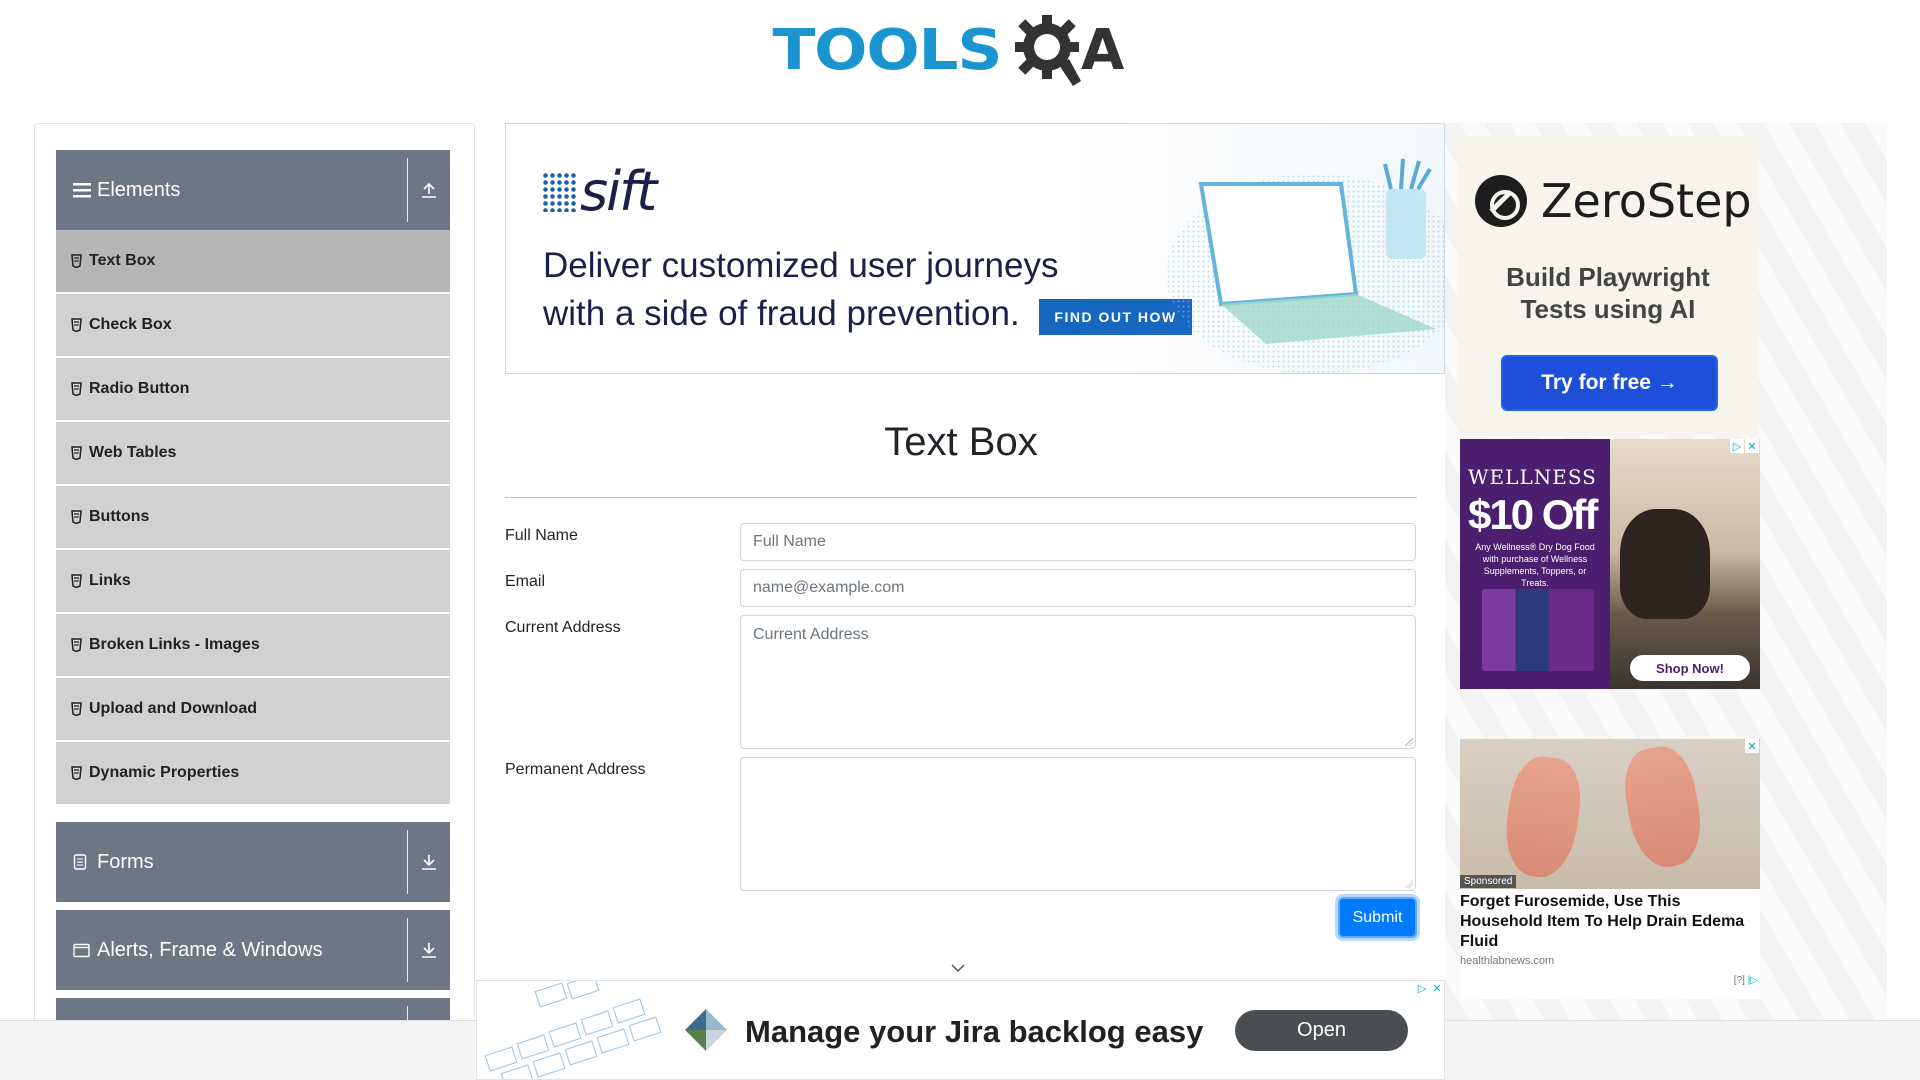 The image size is (1920, 1080). I want to click on gear-magnifier-icon, so click(1048, 50).